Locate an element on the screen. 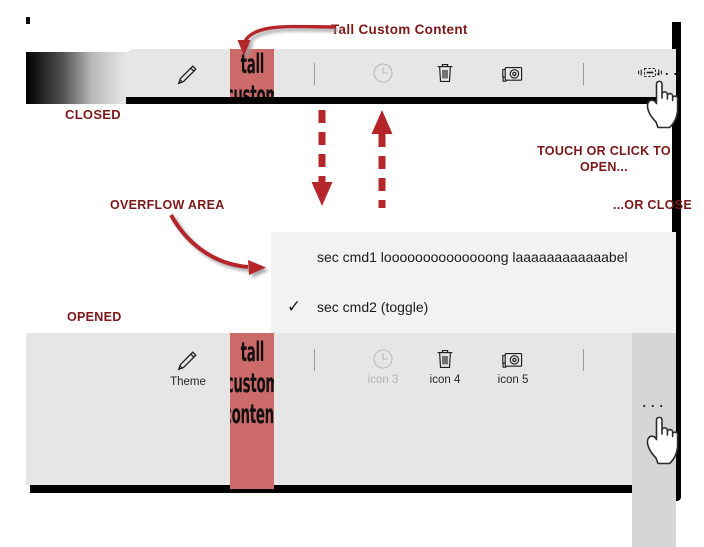 The height and width of the screenshot is (547, 704). opened-item-icon5: icon 5 is located at coordinates (513, 359).